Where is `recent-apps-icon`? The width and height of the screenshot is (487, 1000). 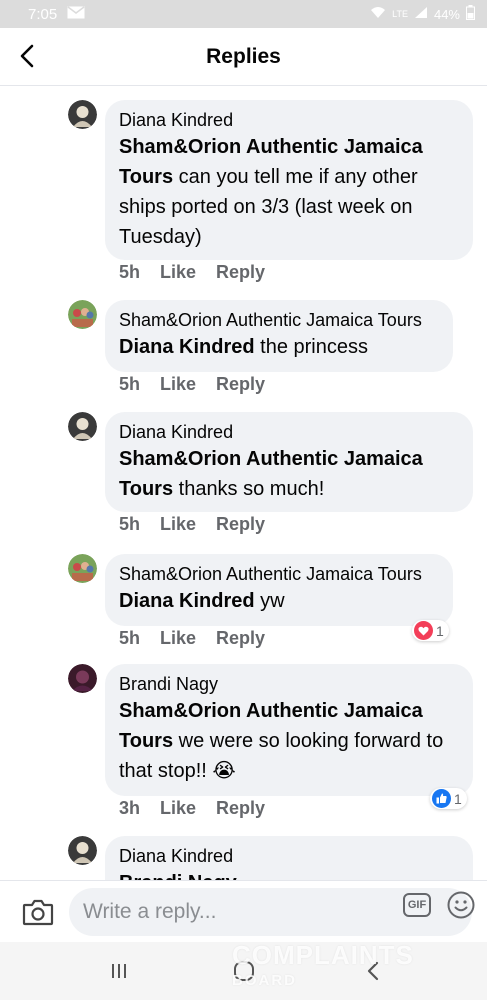
recent-apps-icon is located at coordinates (119, 971).